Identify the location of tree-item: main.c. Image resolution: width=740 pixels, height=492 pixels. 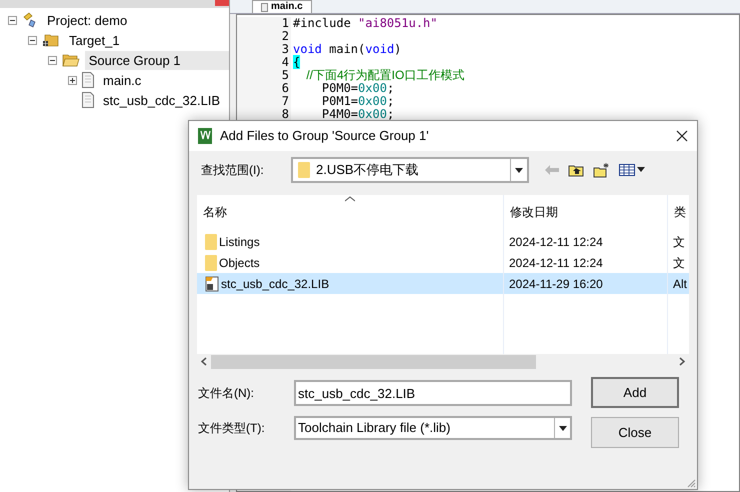
(122, 80).